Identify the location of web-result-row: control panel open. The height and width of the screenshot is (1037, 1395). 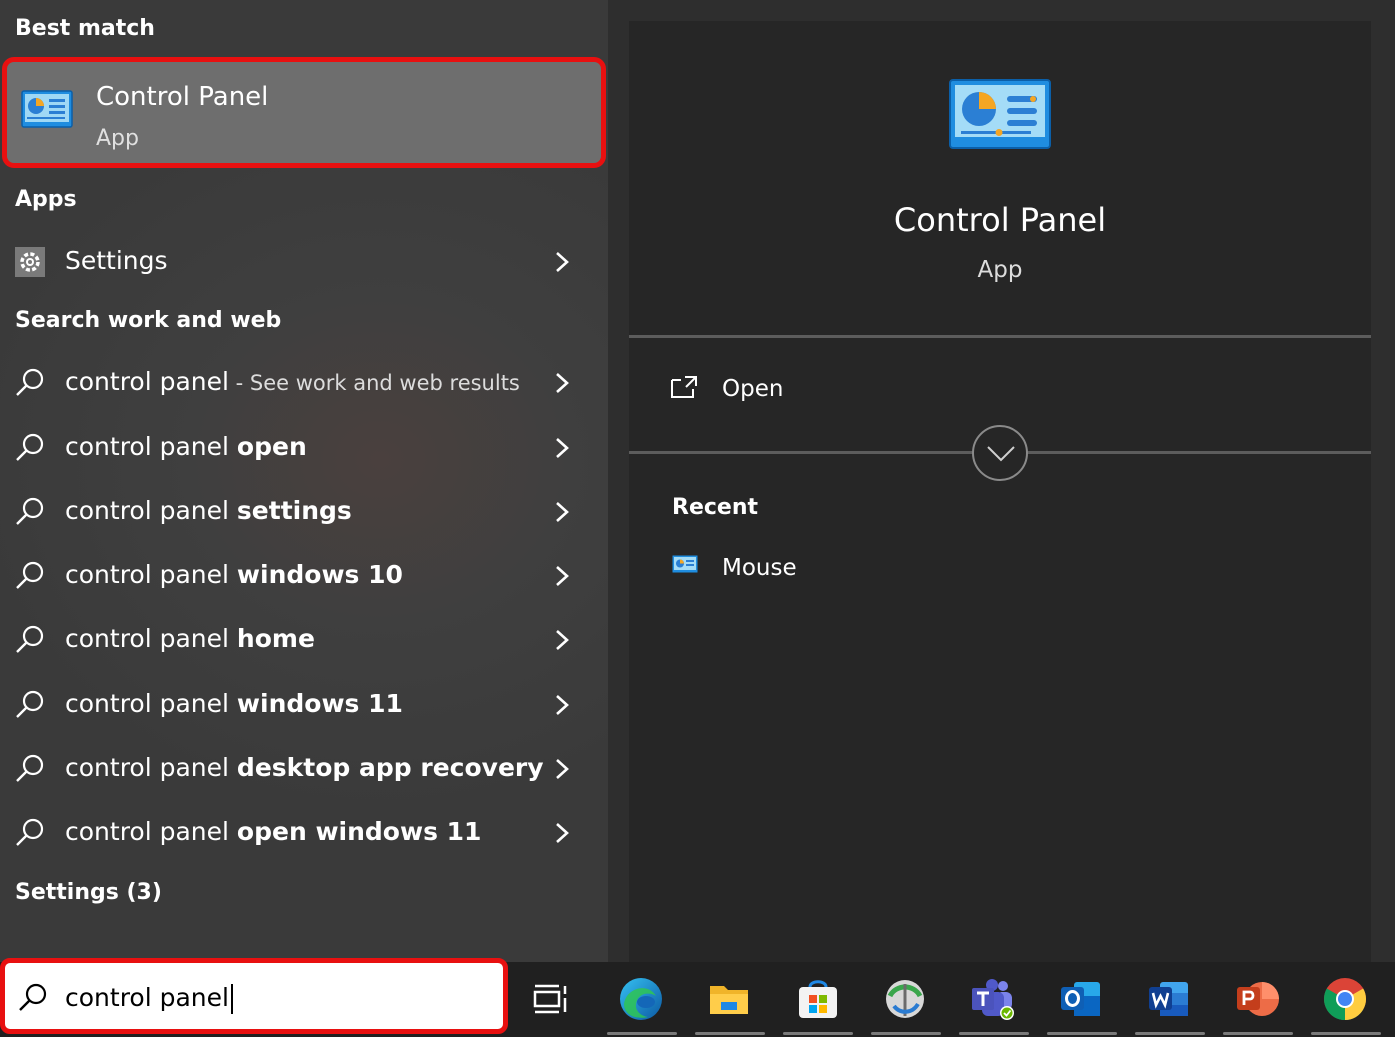
(300, 448).